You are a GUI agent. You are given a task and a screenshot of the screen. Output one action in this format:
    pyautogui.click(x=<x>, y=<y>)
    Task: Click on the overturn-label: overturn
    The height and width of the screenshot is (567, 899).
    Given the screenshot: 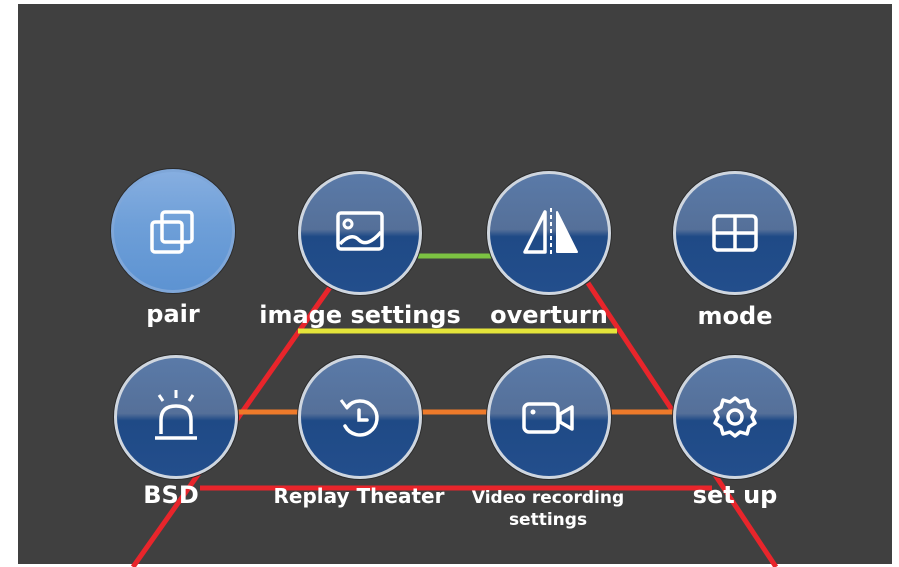 What is the action you would take?
    pyautogui.click(x=549, y=315)
    